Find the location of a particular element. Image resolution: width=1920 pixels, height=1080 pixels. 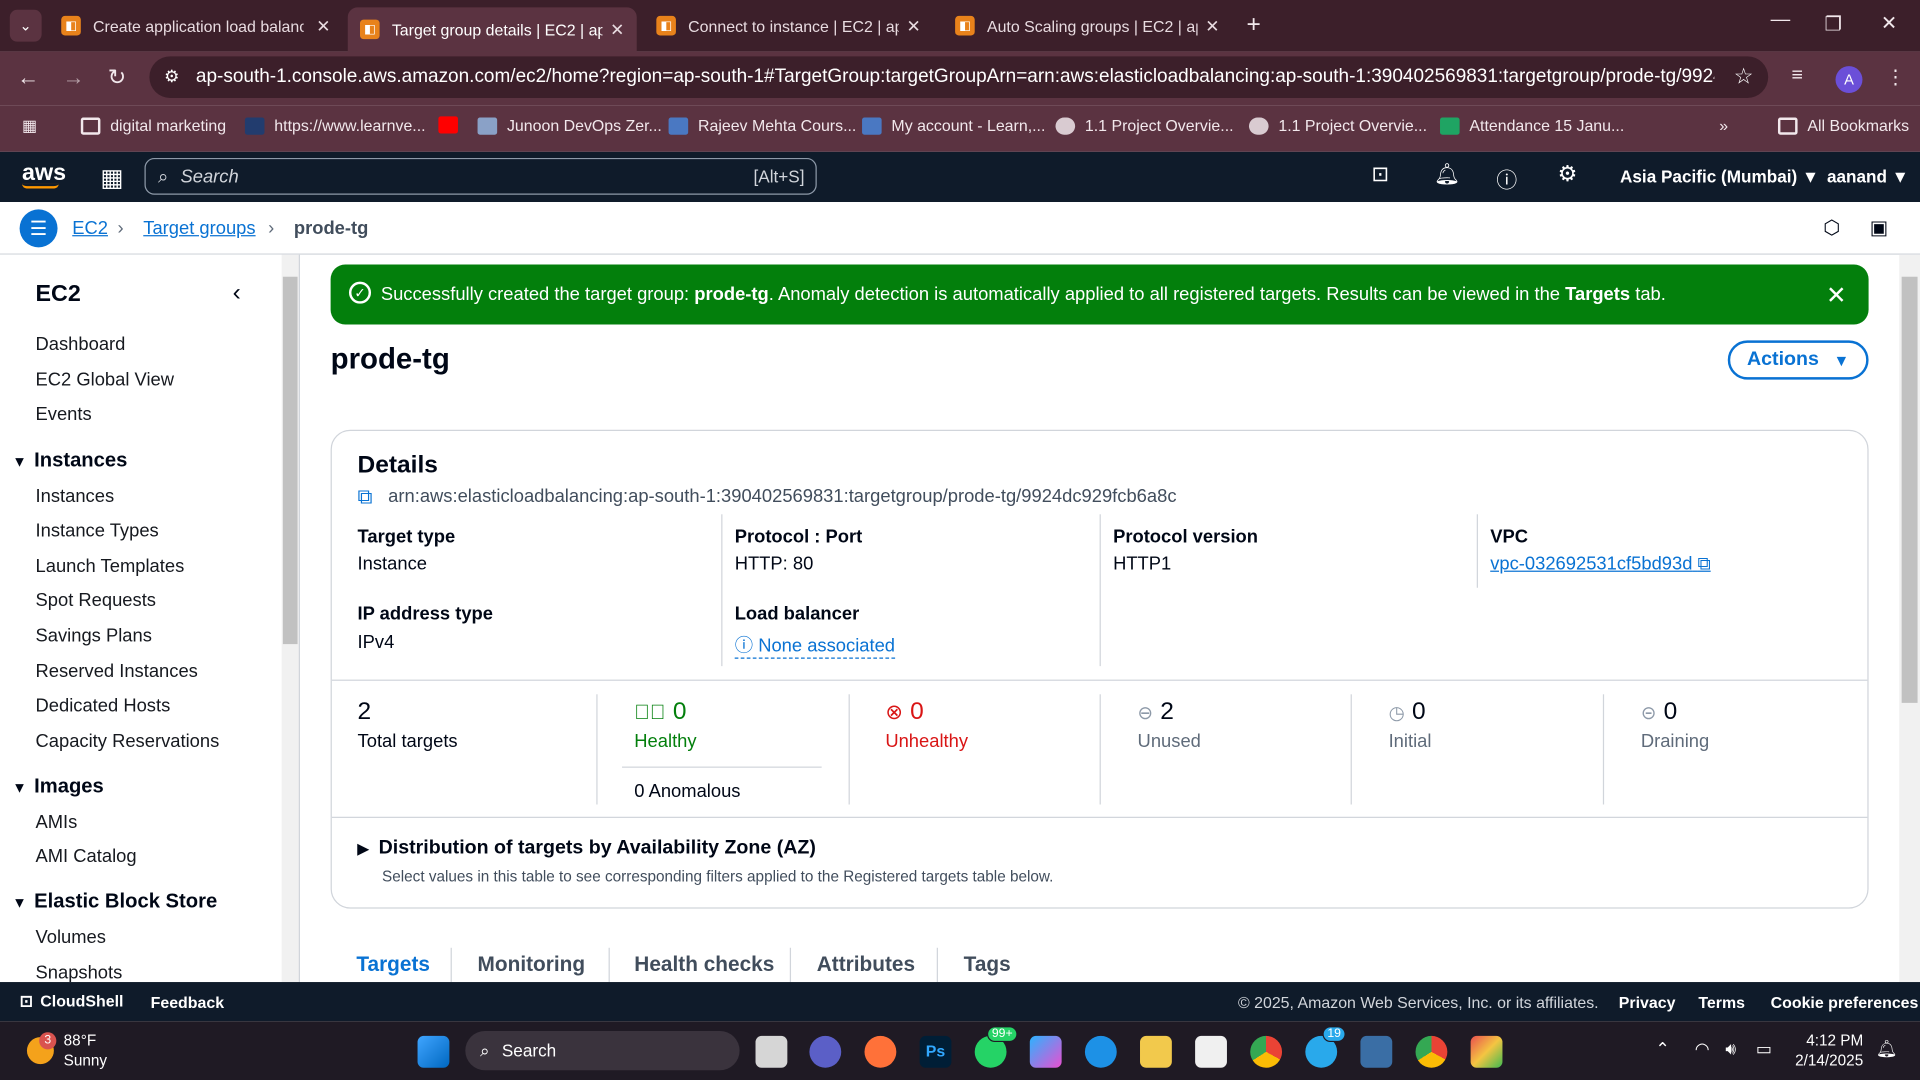

terminal-icon is located at coordinates (1376, 1051).